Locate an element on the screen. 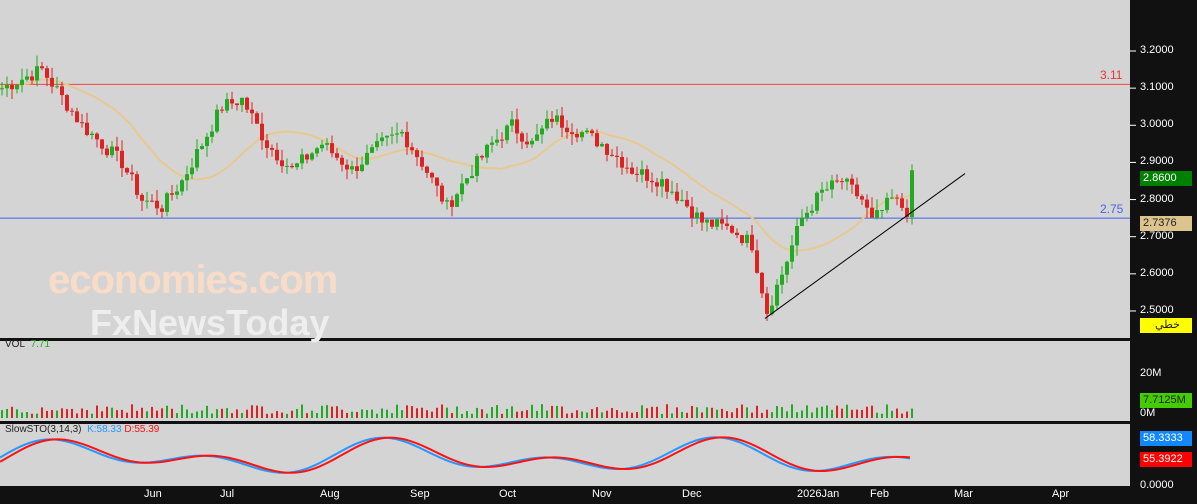 The width and height of the screenshot is (1197, 504). watermark-fxnewstoday: FxNewsToday is located at coordinates (210, 322).